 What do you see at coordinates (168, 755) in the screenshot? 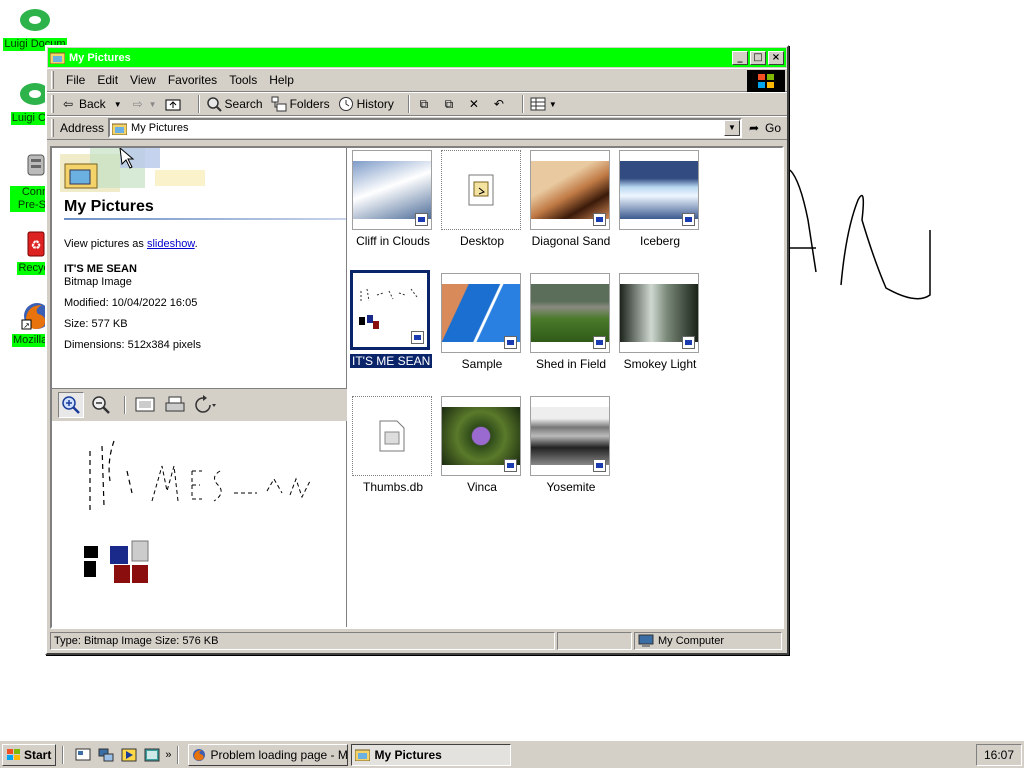
I see `quick-launch-chevron-icon: »` at bounding box center [168, 755].